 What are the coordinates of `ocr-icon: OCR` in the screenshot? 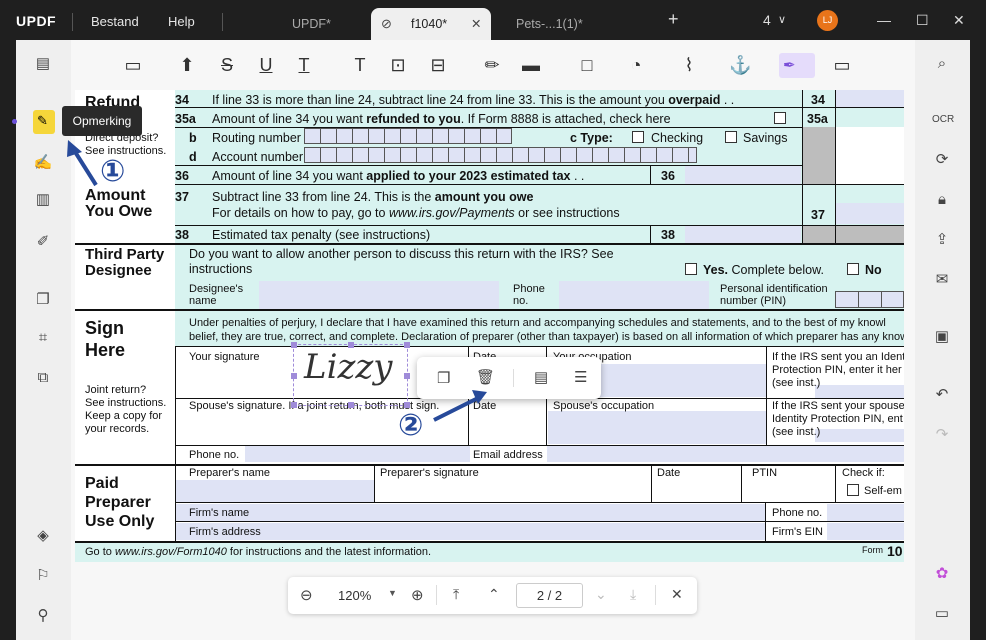 It's located at (943, 120).